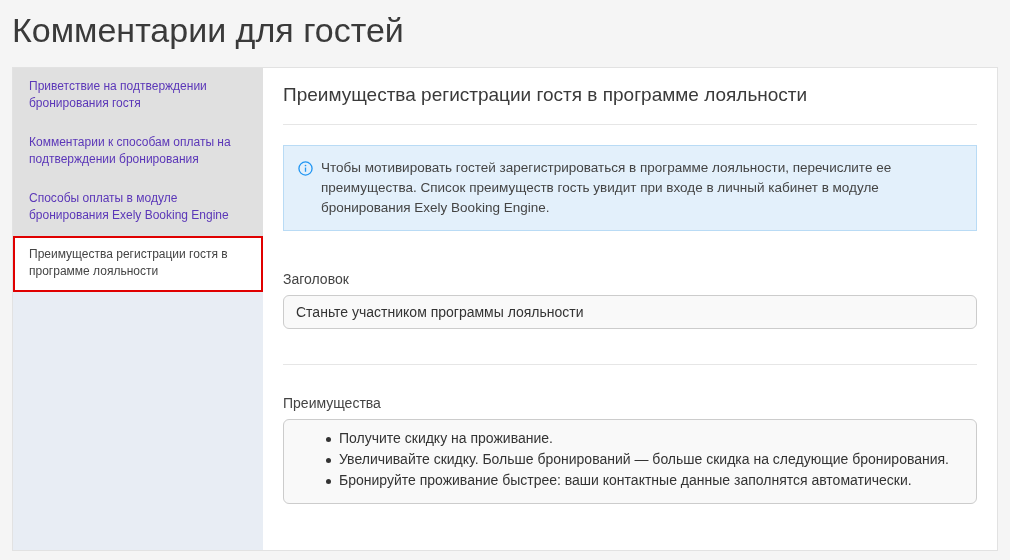 The image size is (1010, 560). What do you see at coordinates (644, 459) in the screenshot?
I see `benefit-text: Увеличивайте скидку. Больше бронирований — больше скидка на следующие бронирования.` at bounding box center [644, 459].